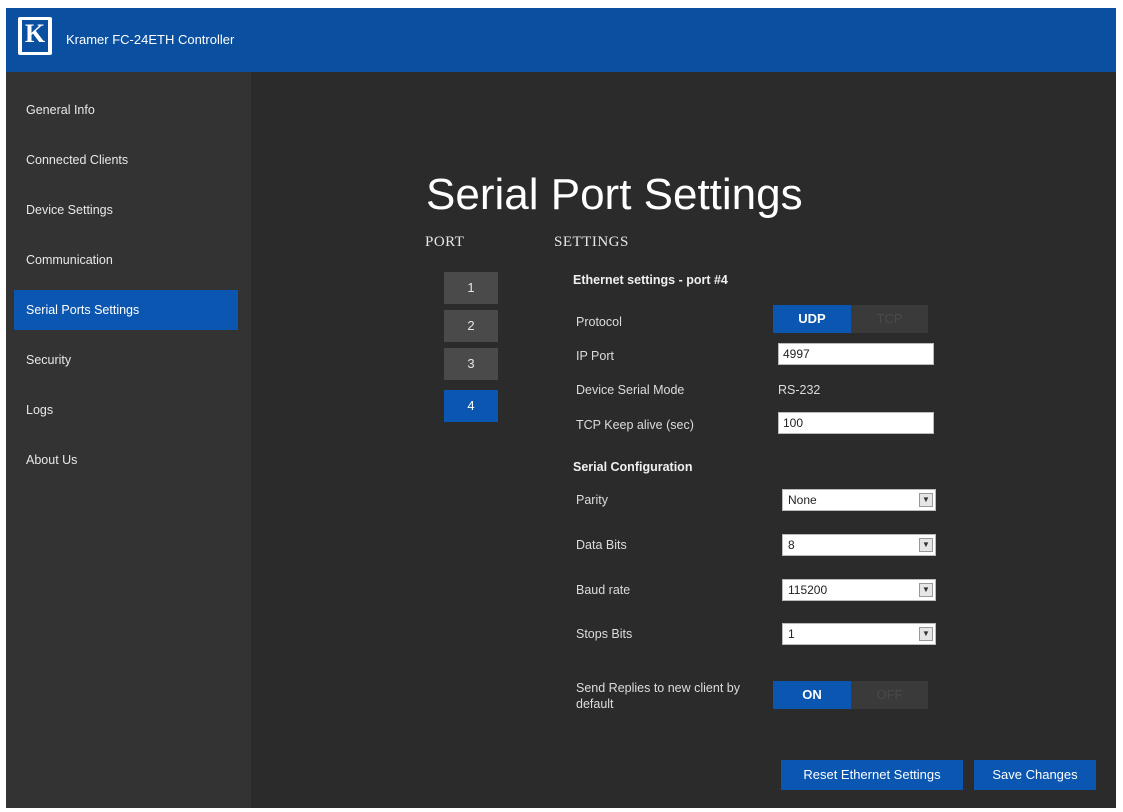 The width and height of the screenshot is (1123, 812). What do you see at coordinates (126, 260) in the screenshot?
I see `sidebar-item-communication: Communication` at bounding box center [126, 260].